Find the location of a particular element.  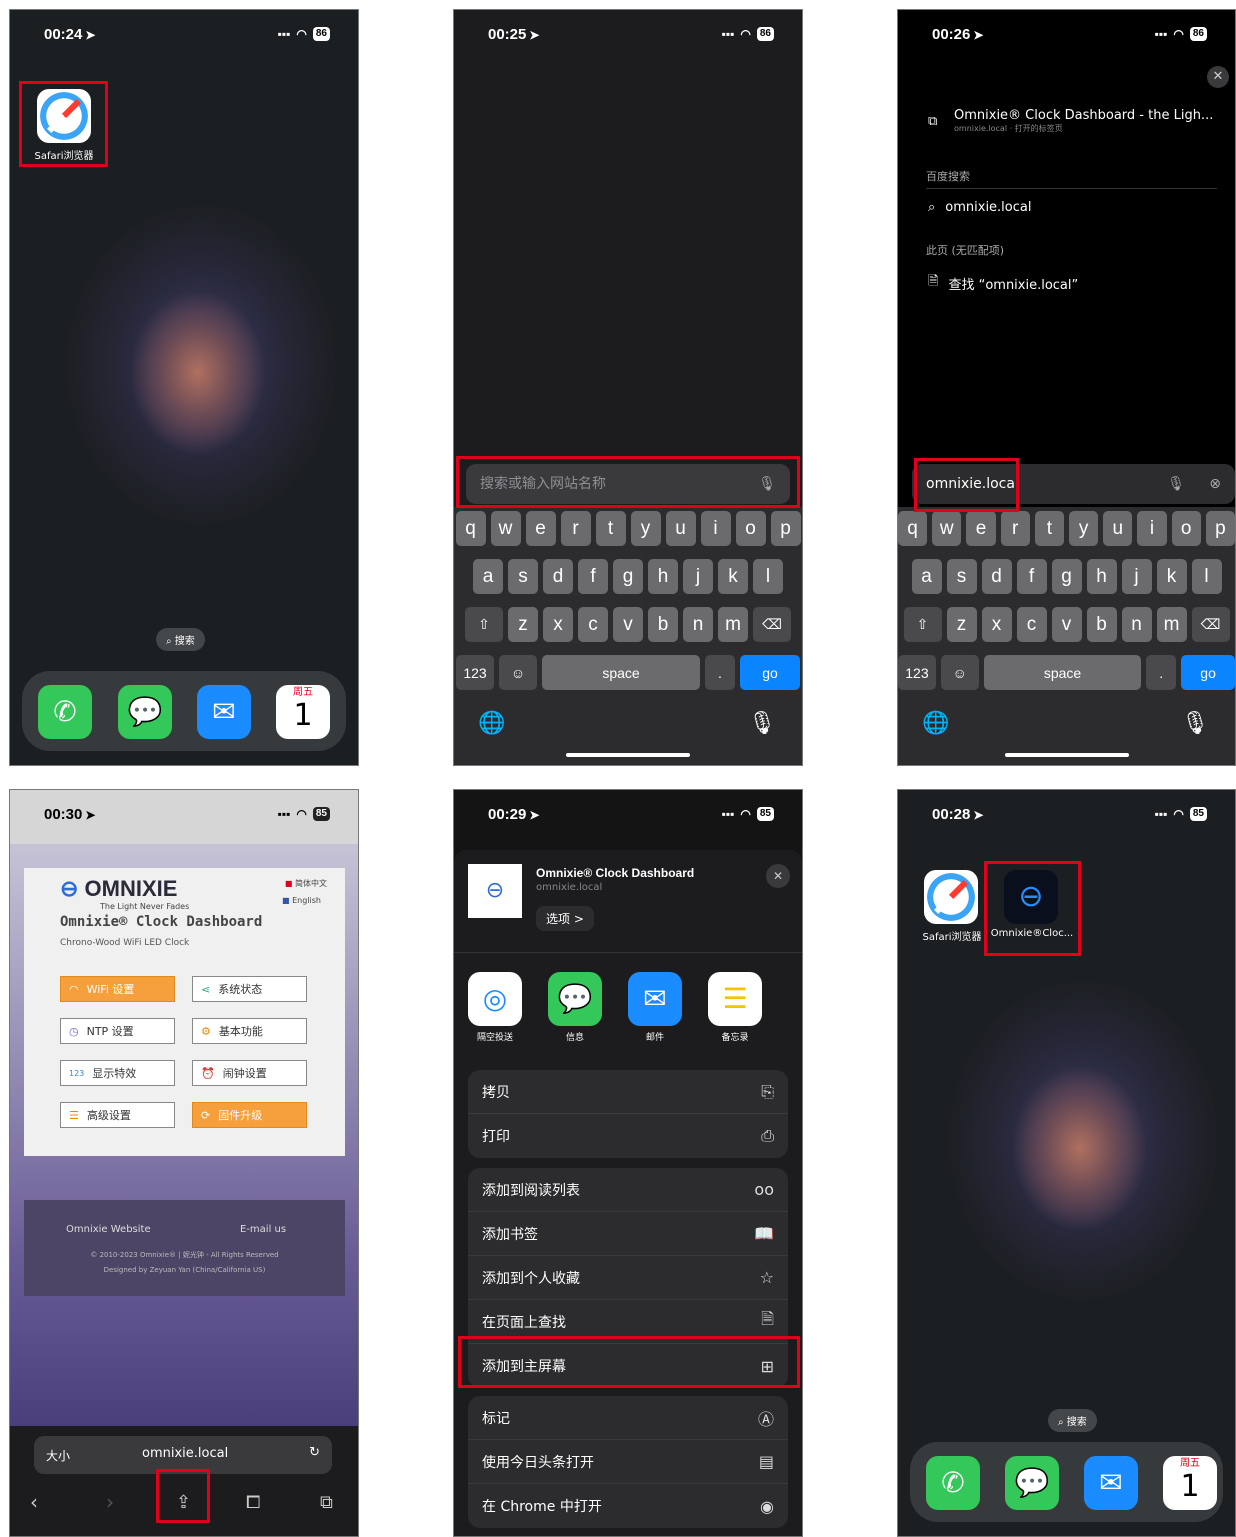

search-suggestion: ⌕ omnixie.local is located at coordinates (979, 207).